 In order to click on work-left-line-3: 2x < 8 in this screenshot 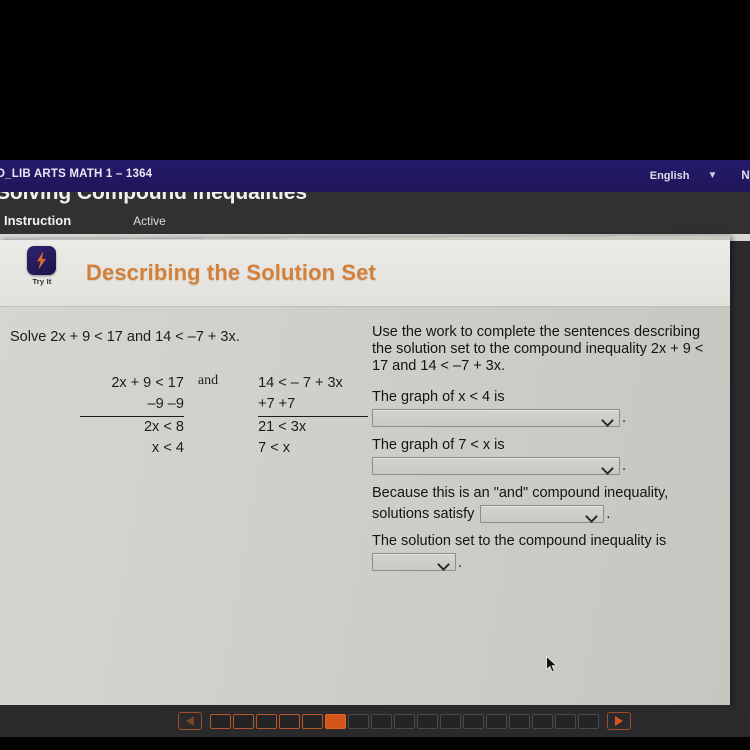, I will do `click(163, 426)`.